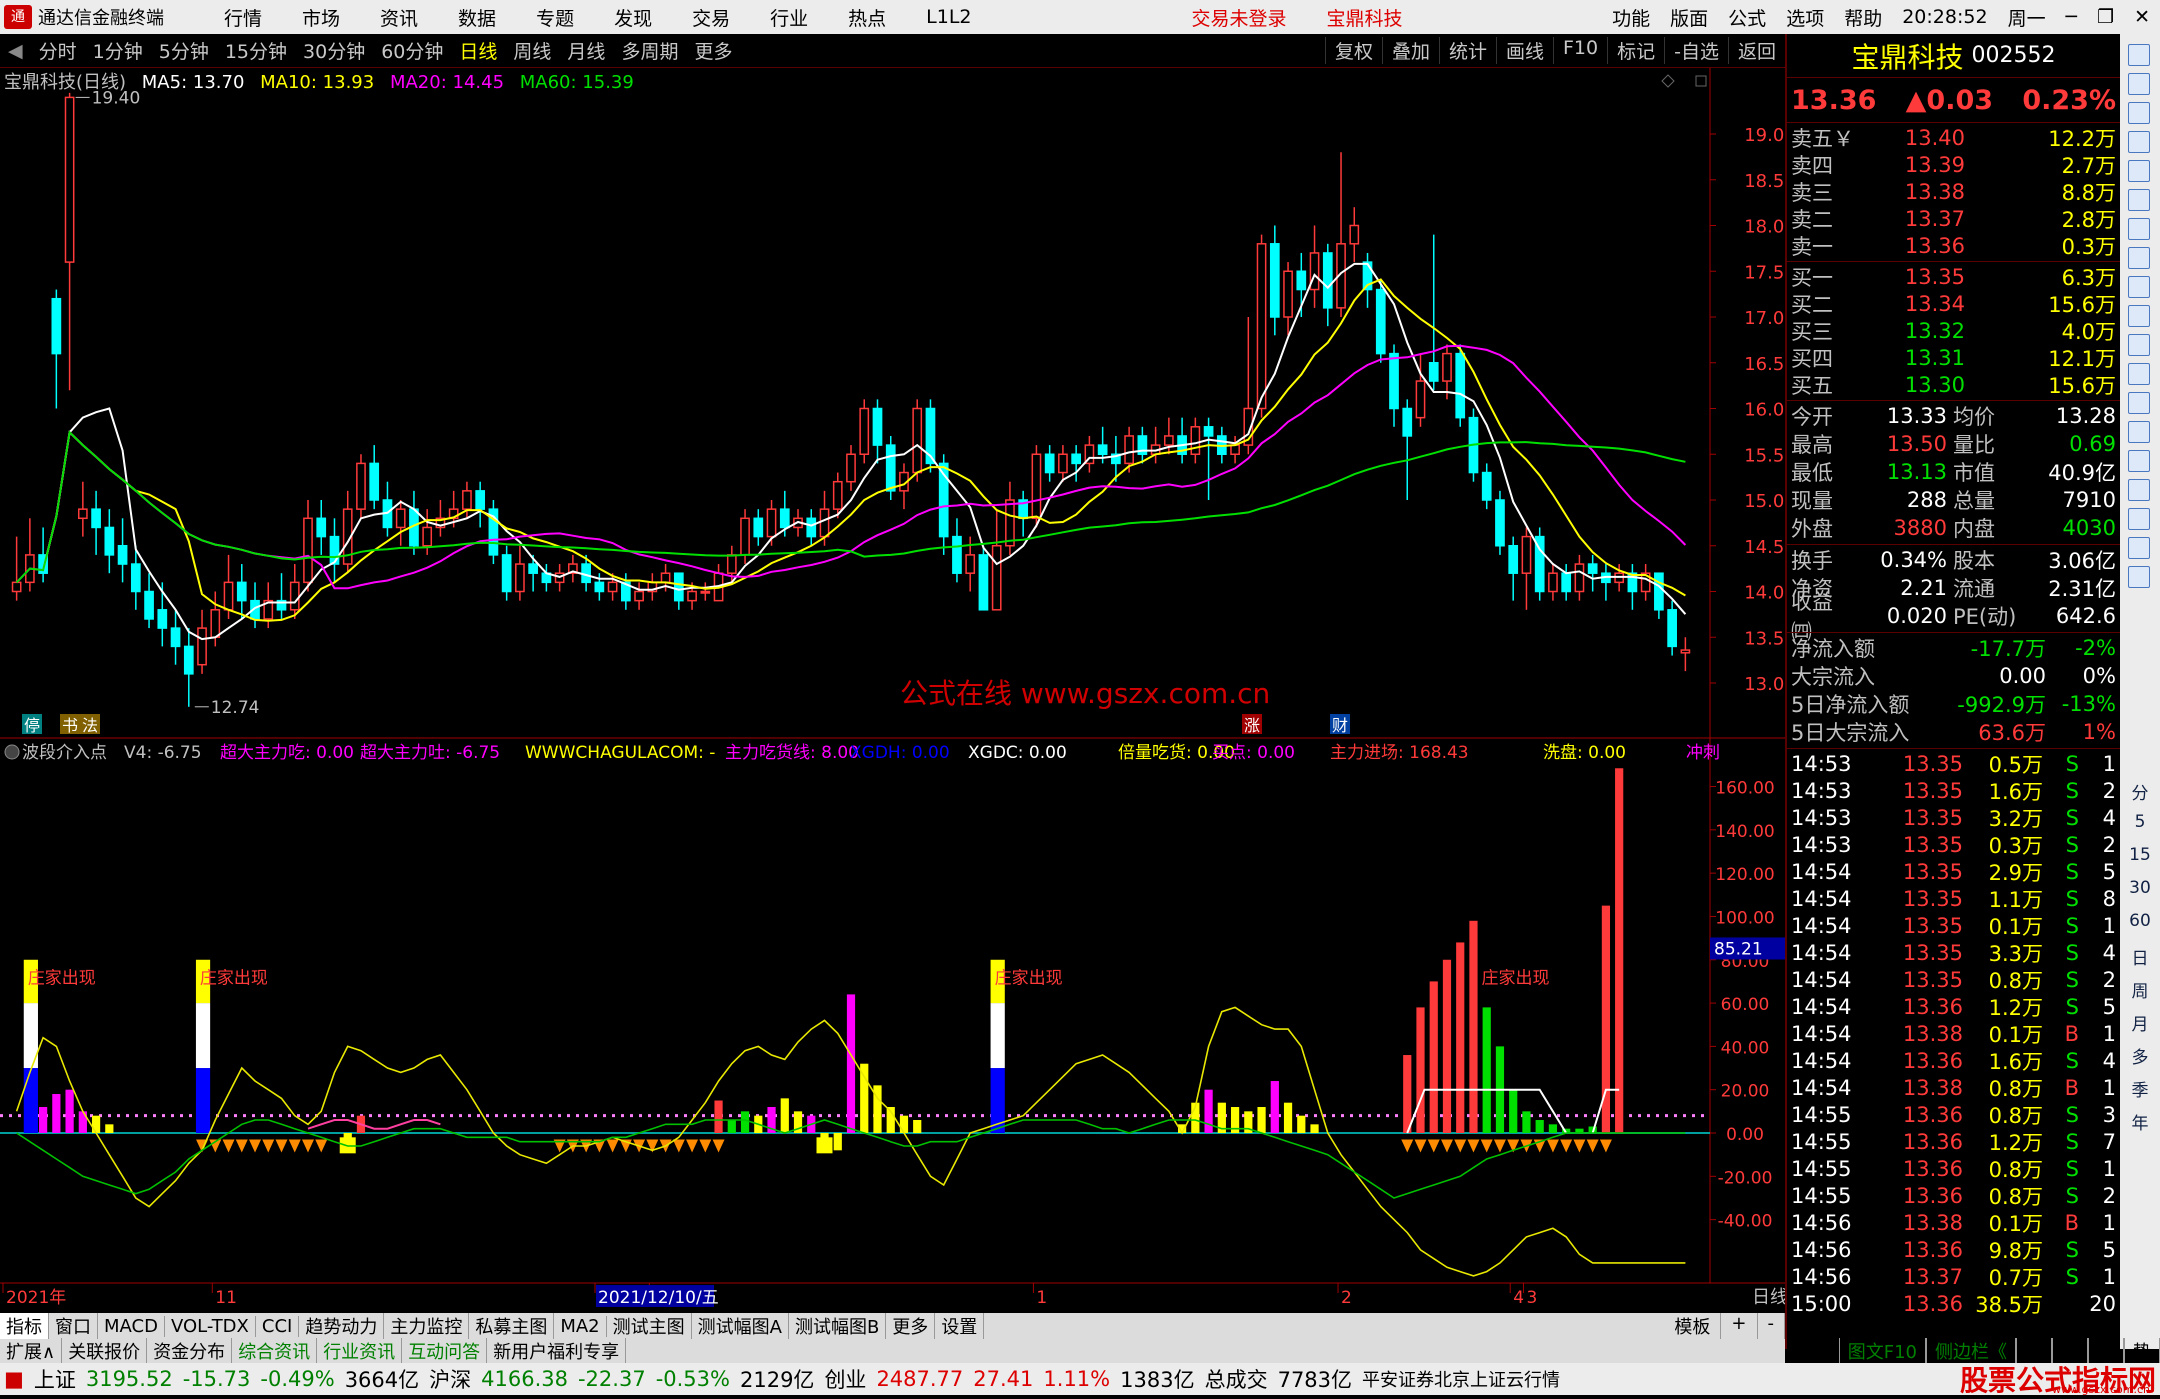 The height and width of the screenshot is (1399, 2160). What do you see at coordinates (1635, 50) in the screenshot?
I see `tool-mark: 标记` at bounding box center [1635, 50].